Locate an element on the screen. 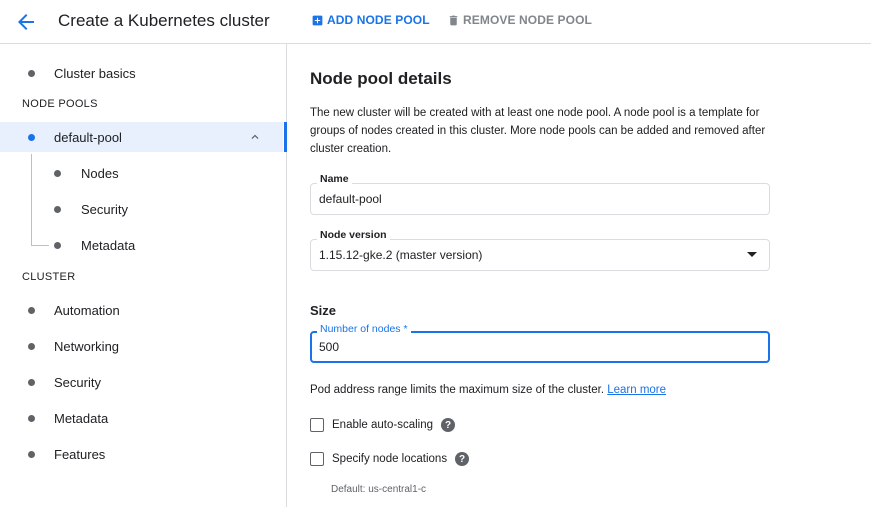  name-field-value: default-pool is located at coordinates (350, 199).